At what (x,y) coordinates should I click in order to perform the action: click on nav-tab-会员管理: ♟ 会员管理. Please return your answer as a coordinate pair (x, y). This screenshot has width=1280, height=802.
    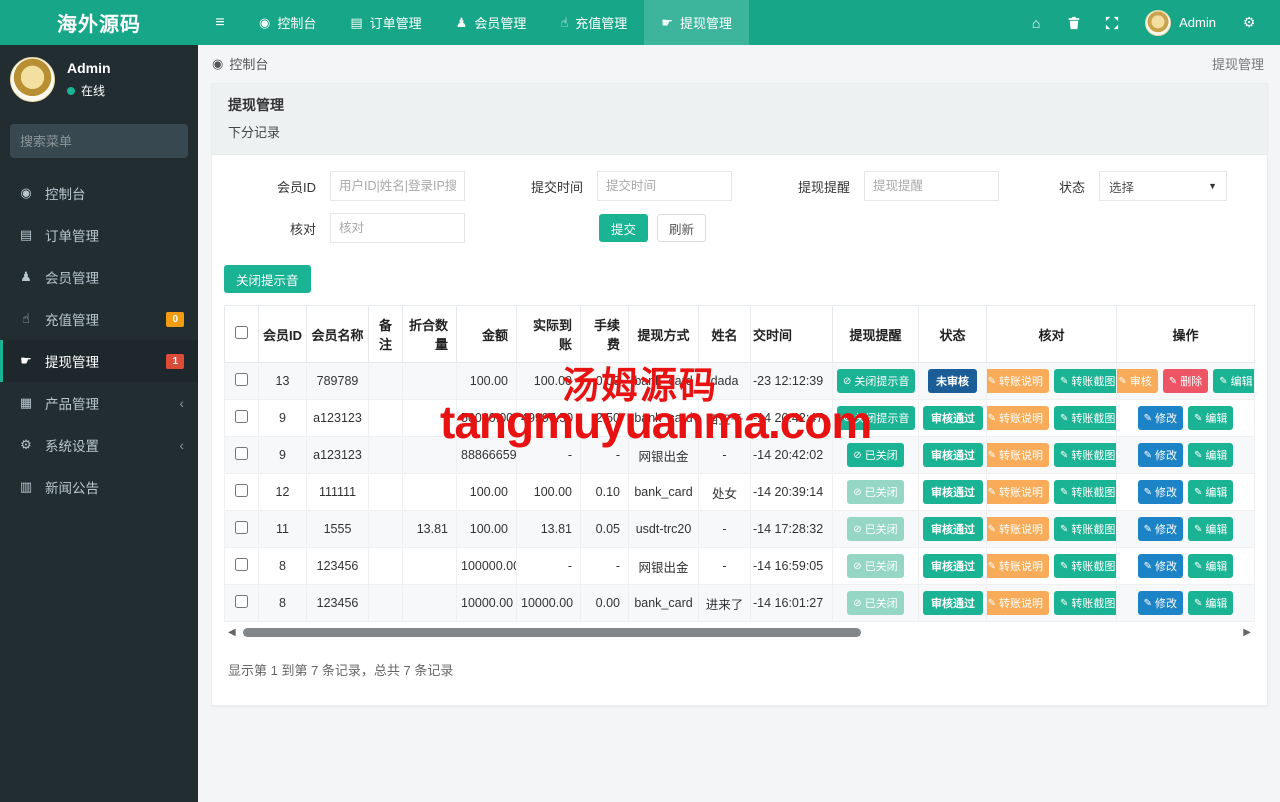
    Looking at the image, I should click on (491, 22).